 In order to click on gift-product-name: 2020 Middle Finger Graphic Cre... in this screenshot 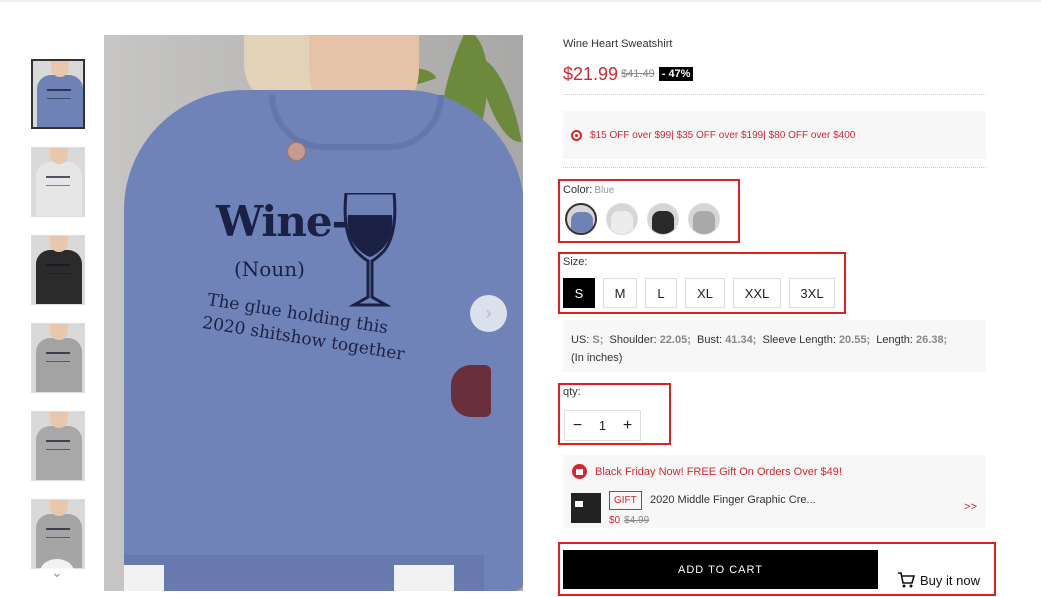, I will do `click(733, 500)`.